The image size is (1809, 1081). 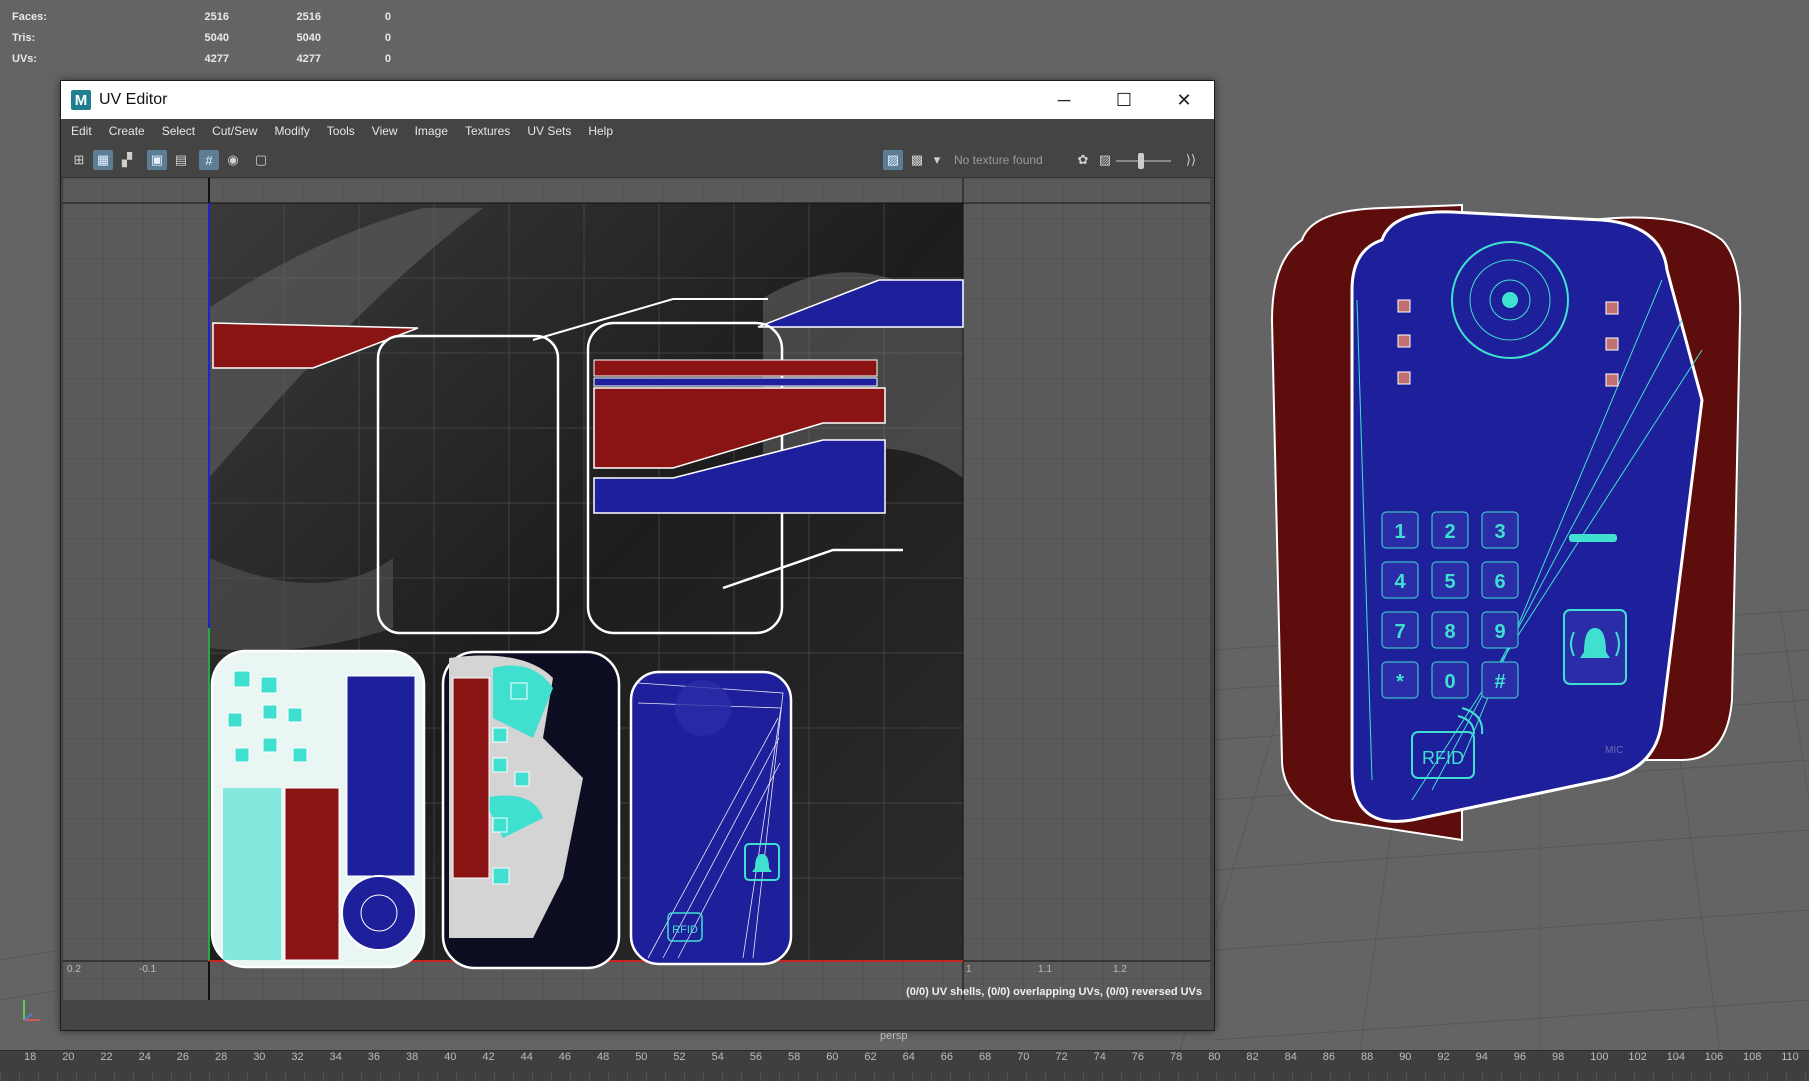 What do you see at coordinates (637, 100) in the screenshot?
I see `window-titlebar: M UV Editor ─ ☐ ✕` at bounding box center [637, 100].